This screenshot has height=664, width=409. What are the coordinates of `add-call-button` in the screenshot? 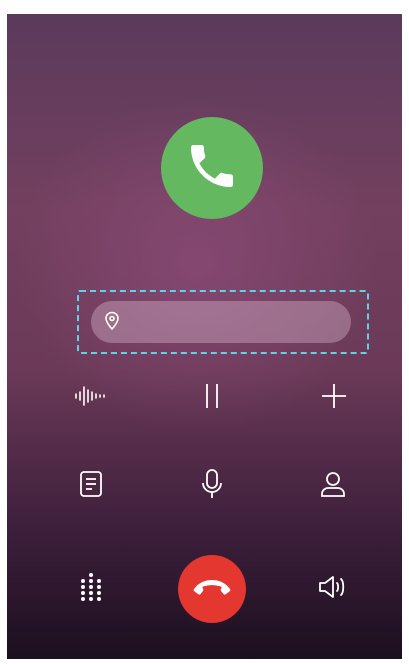 It's located at (334, 398).